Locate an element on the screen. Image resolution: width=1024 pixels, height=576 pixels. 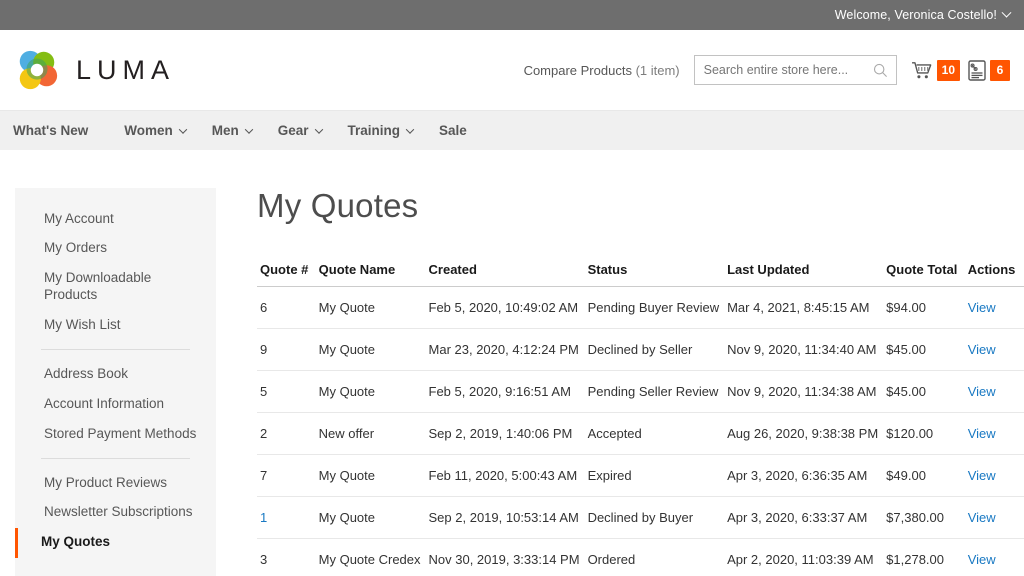
quote-number-link: 6 is located at coordinates (263, 307).